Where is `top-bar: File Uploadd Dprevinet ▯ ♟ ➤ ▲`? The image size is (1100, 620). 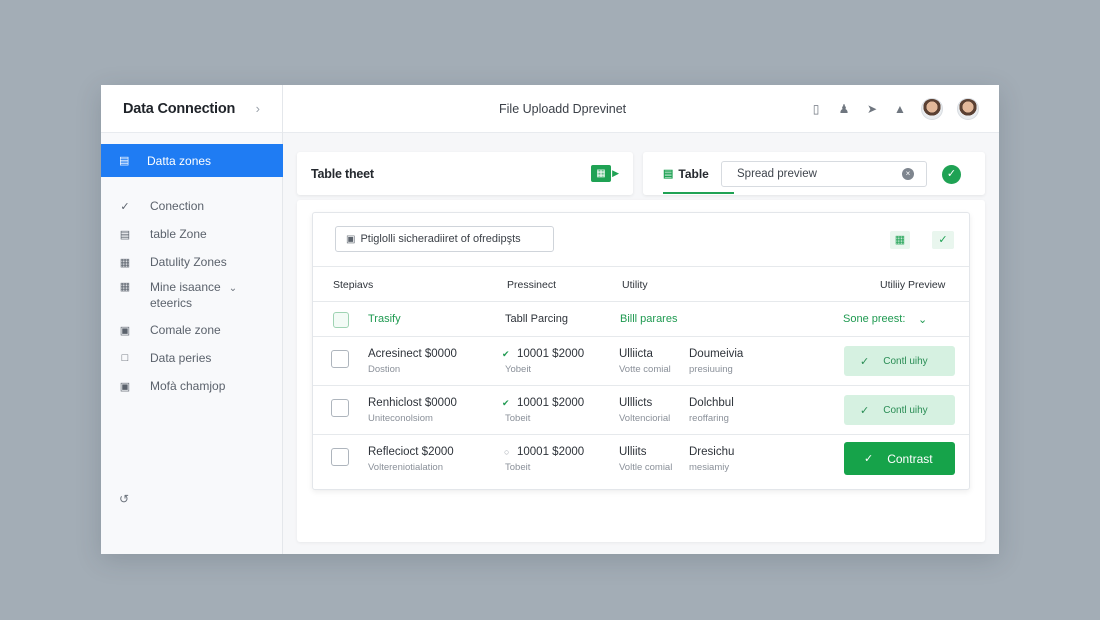 top-bar: File Uploadd Dprevinet ▯ ♟ ➤ ▲ is located at coordinates (641, 109).